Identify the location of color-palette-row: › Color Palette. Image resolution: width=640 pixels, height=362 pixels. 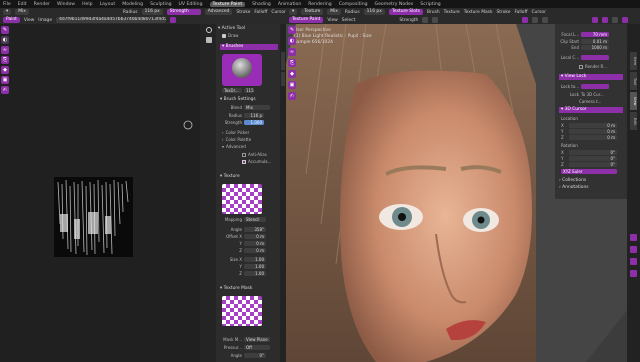
(236, 139).